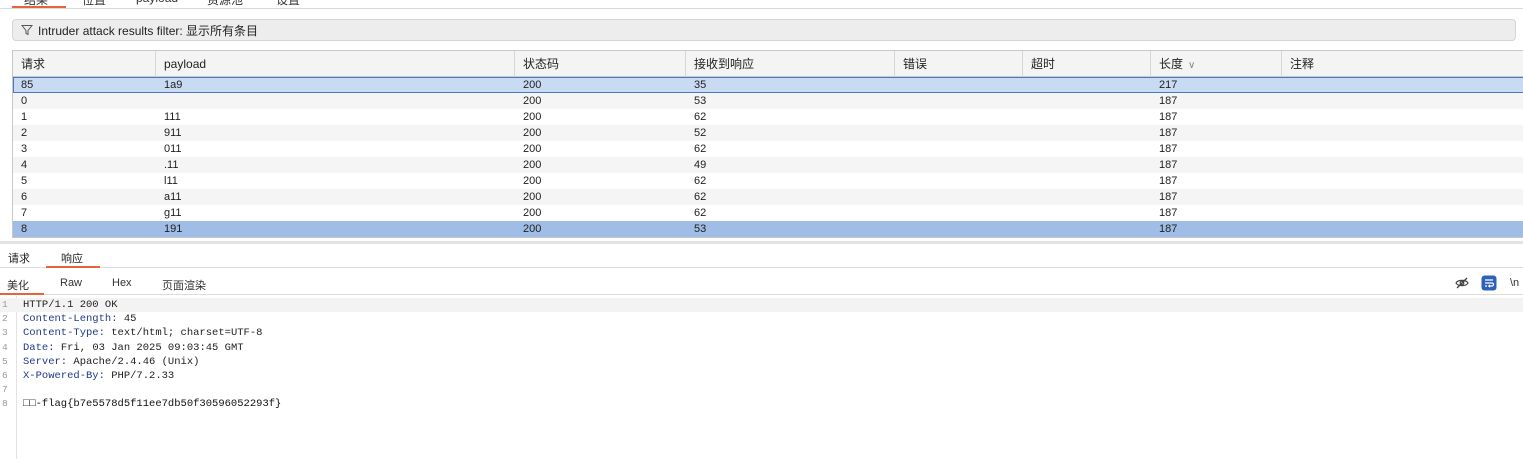  Describe the element at coordinates (160, 101) in the screenshot. I see `cell-payload` at that location.